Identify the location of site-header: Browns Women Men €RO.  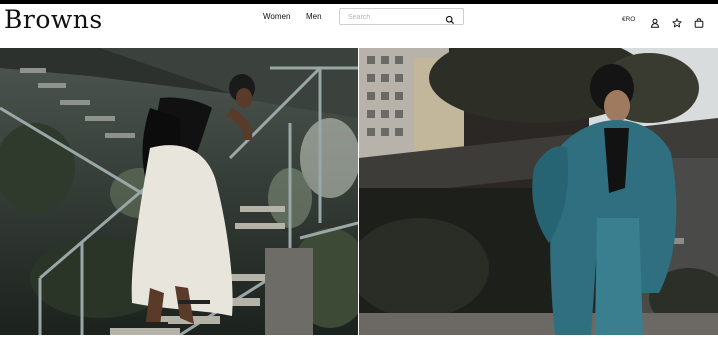
(359, 26).